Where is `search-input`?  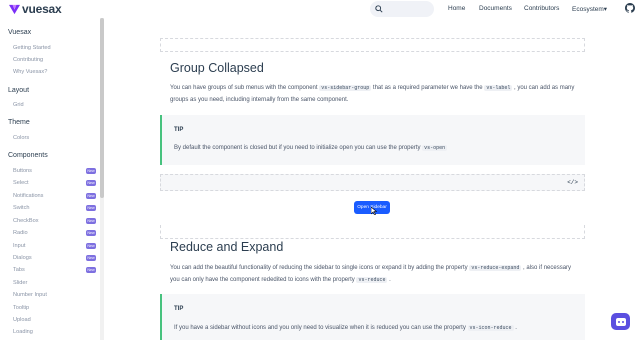 search-input is located at coordinates (402, 9).